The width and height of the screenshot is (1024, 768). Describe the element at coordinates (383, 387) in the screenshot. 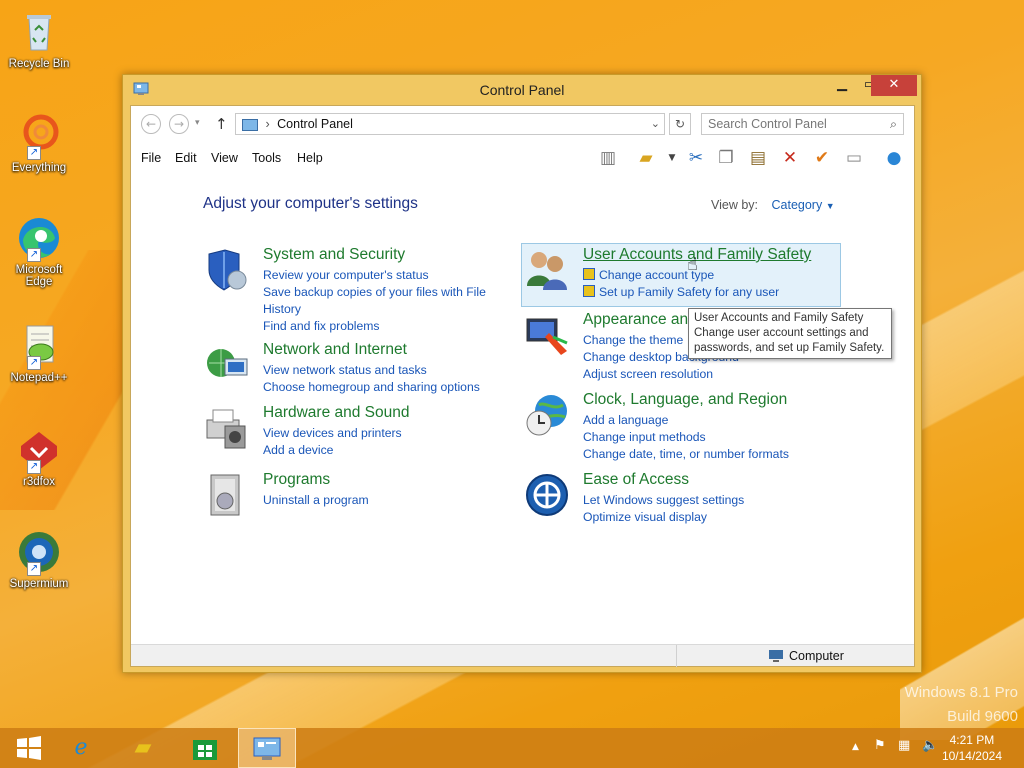

I see `link-homegroup-sharing: Choose homegroup and sharing options` at that location.